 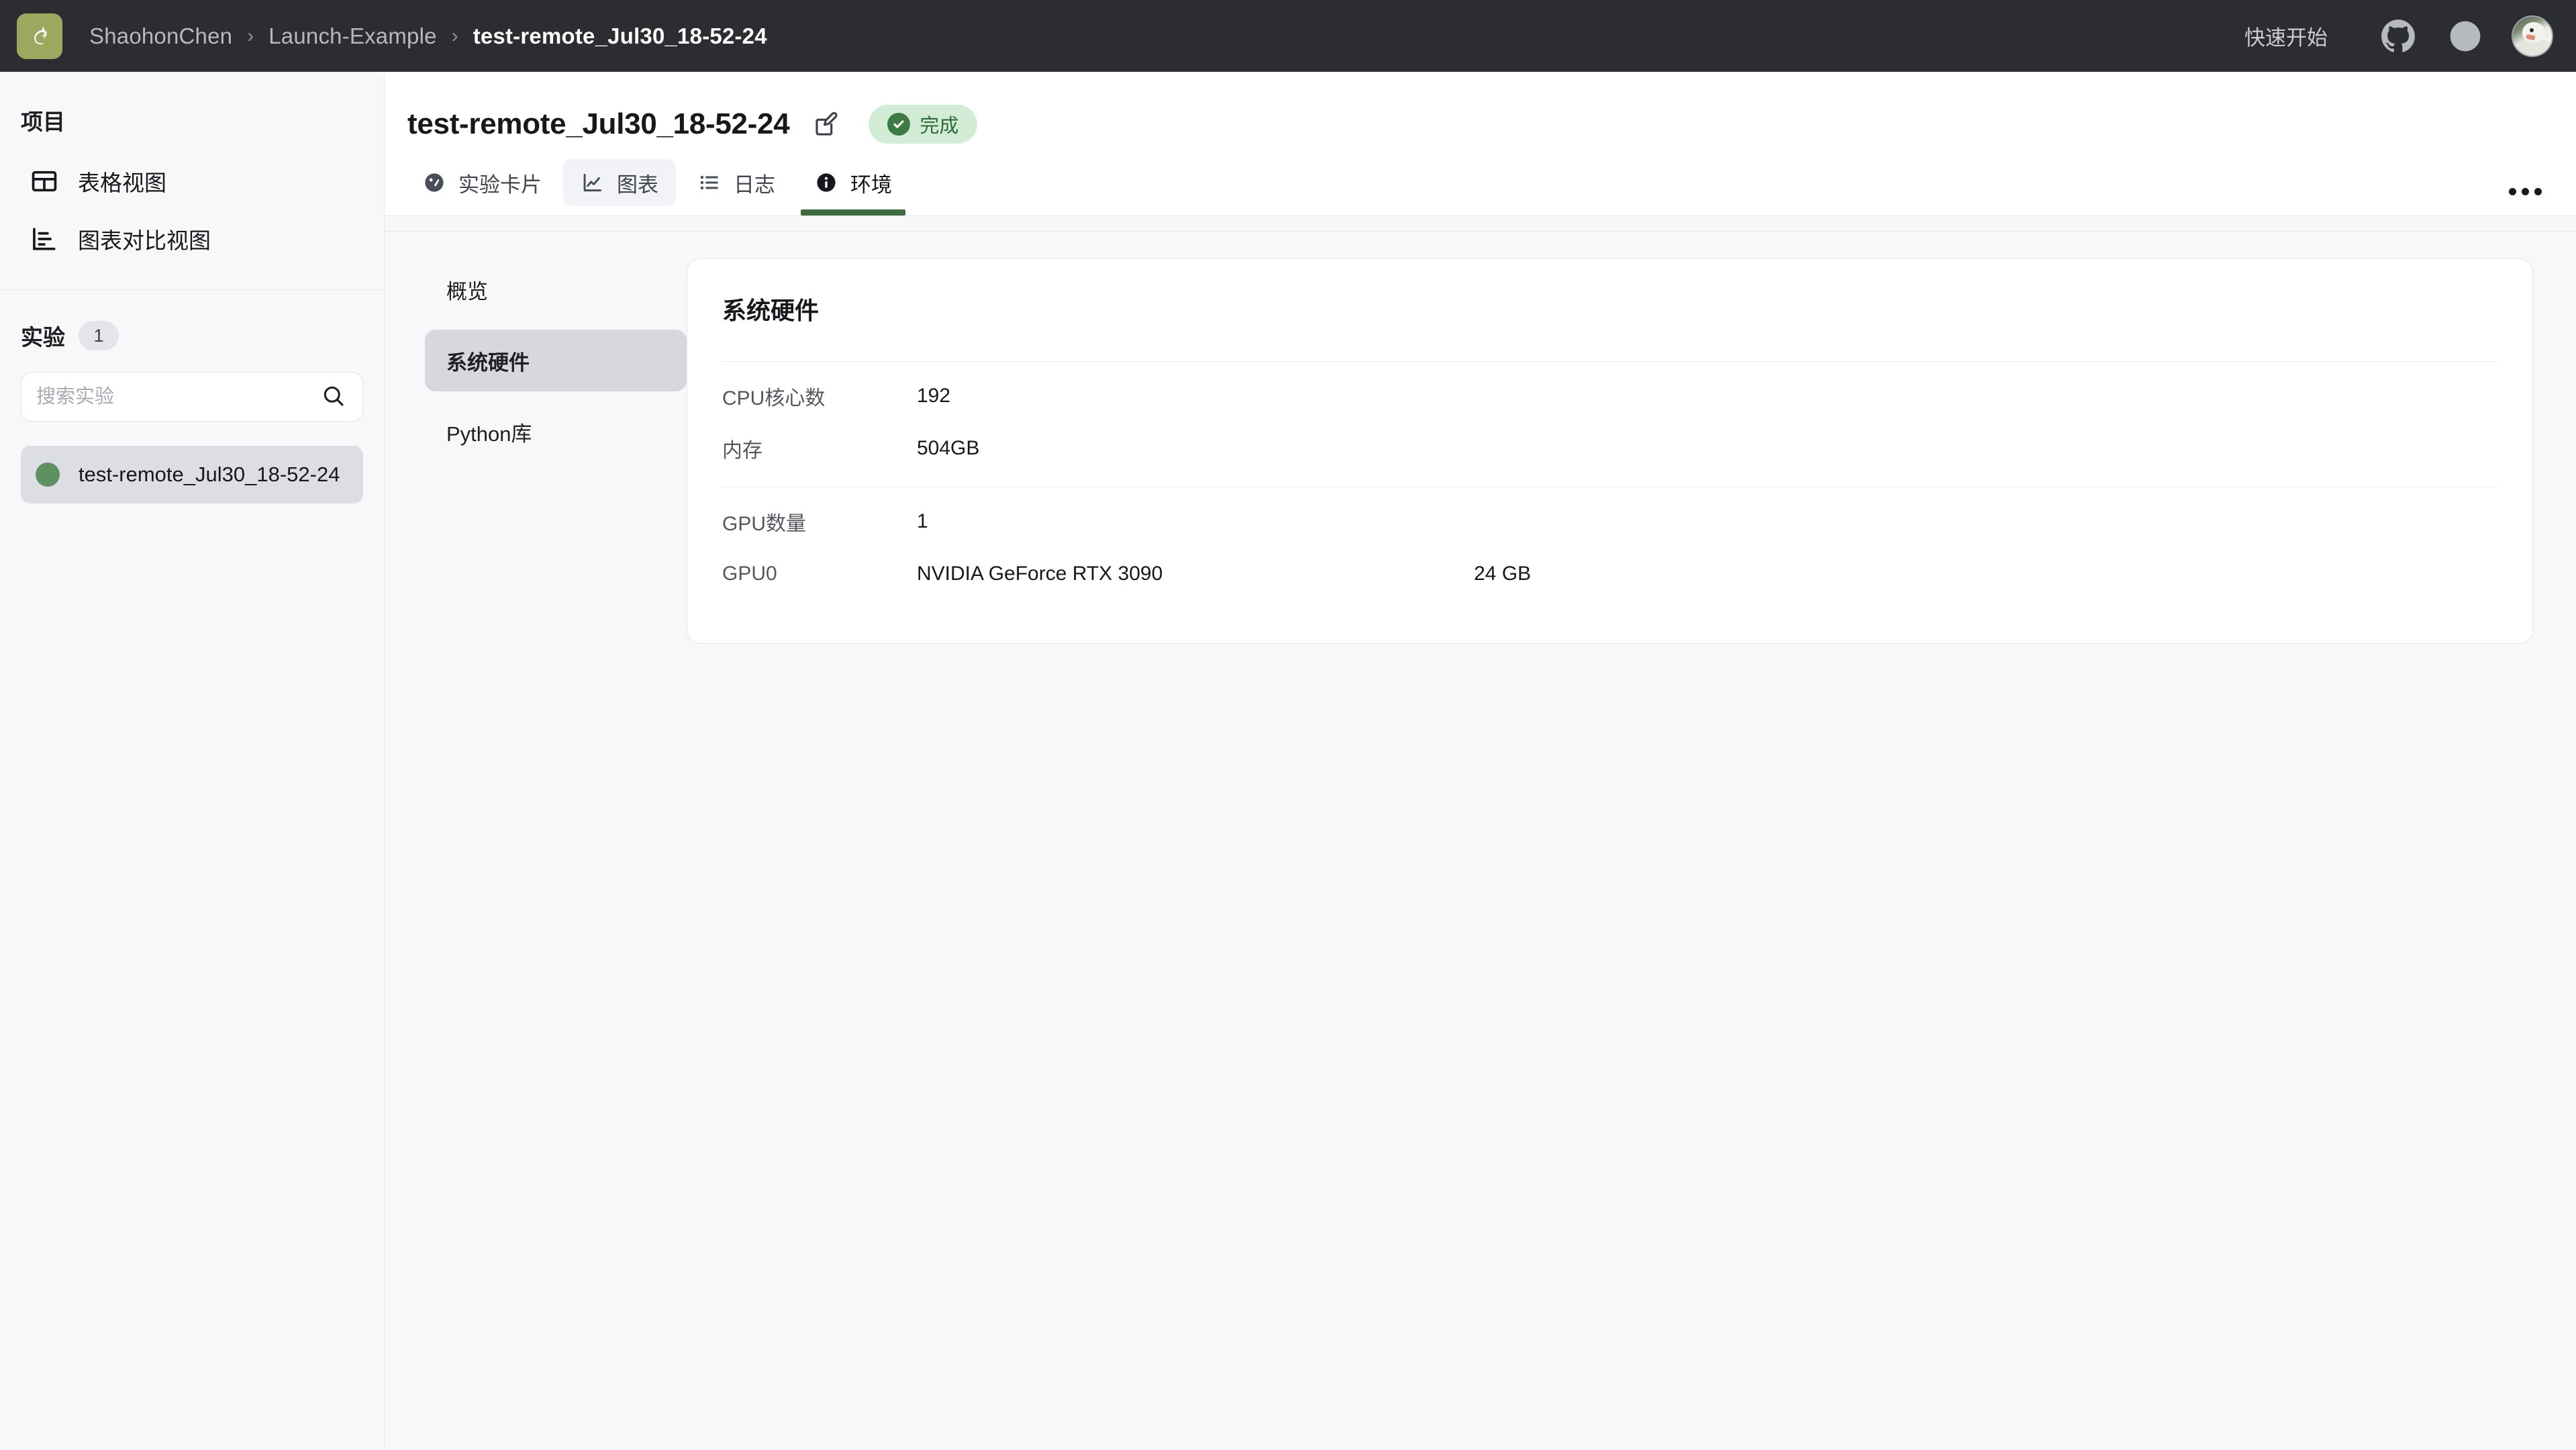 I want to click on sidebar-project-nav: 表格视图 图表对比视图, so click(x=192, y=202).